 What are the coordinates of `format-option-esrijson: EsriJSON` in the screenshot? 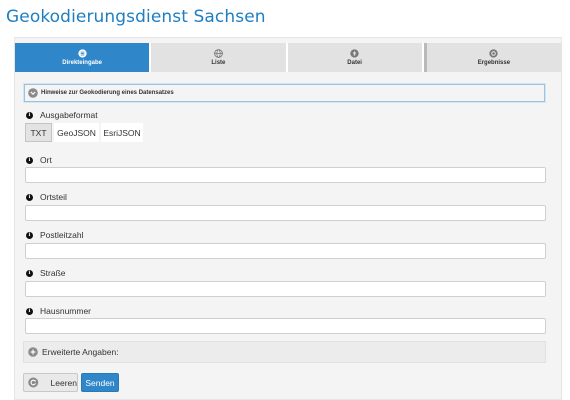 It's located at (122, 132).